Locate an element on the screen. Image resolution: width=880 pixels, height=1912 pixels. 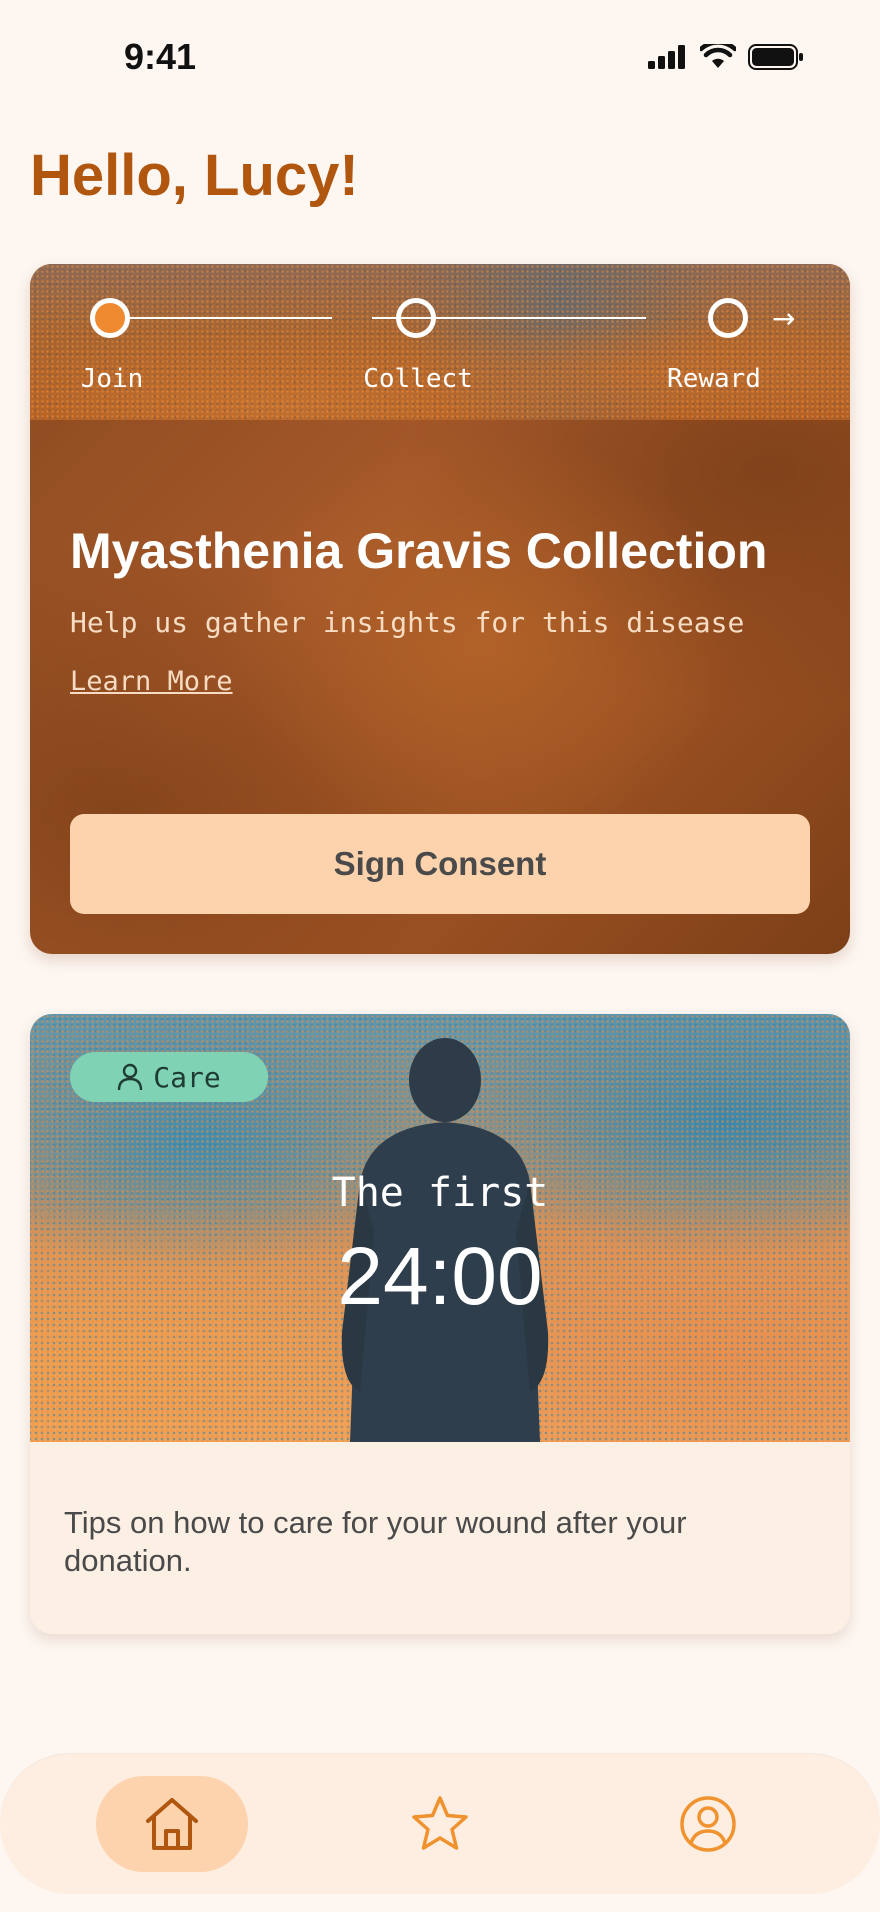
tab-home is located at coordinates (172, 1824).